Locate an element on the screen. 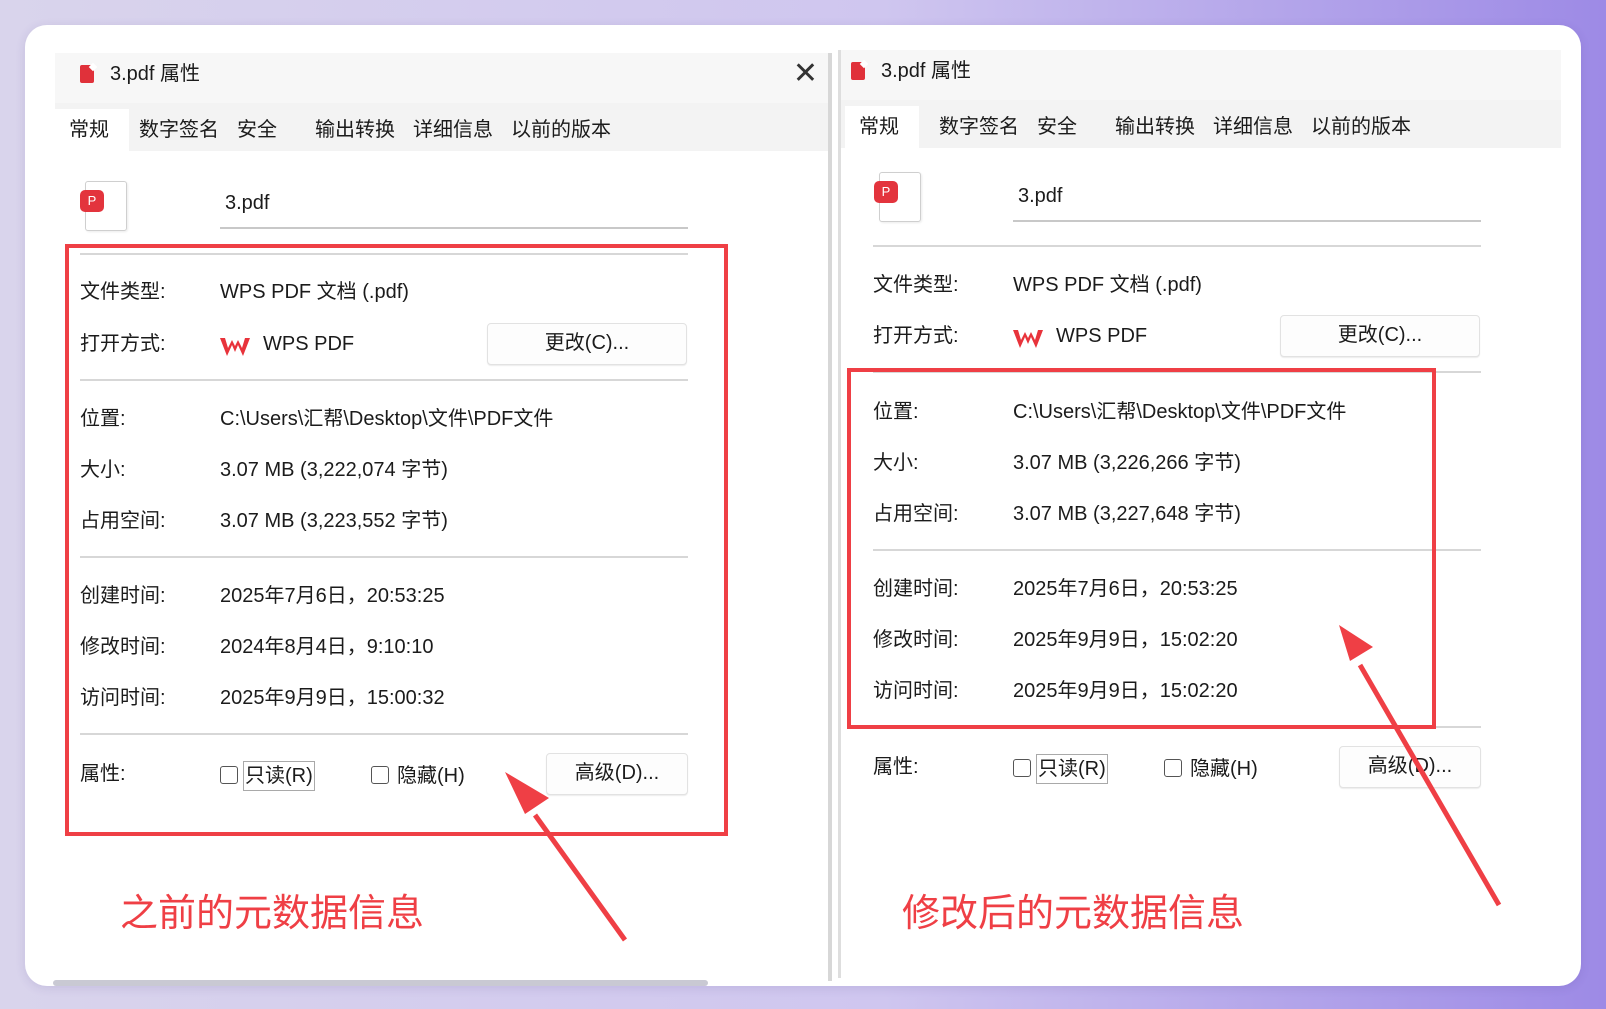 The image size is (1606, 1009). horizontal-scrollbar is located at coordinates (380, 983).